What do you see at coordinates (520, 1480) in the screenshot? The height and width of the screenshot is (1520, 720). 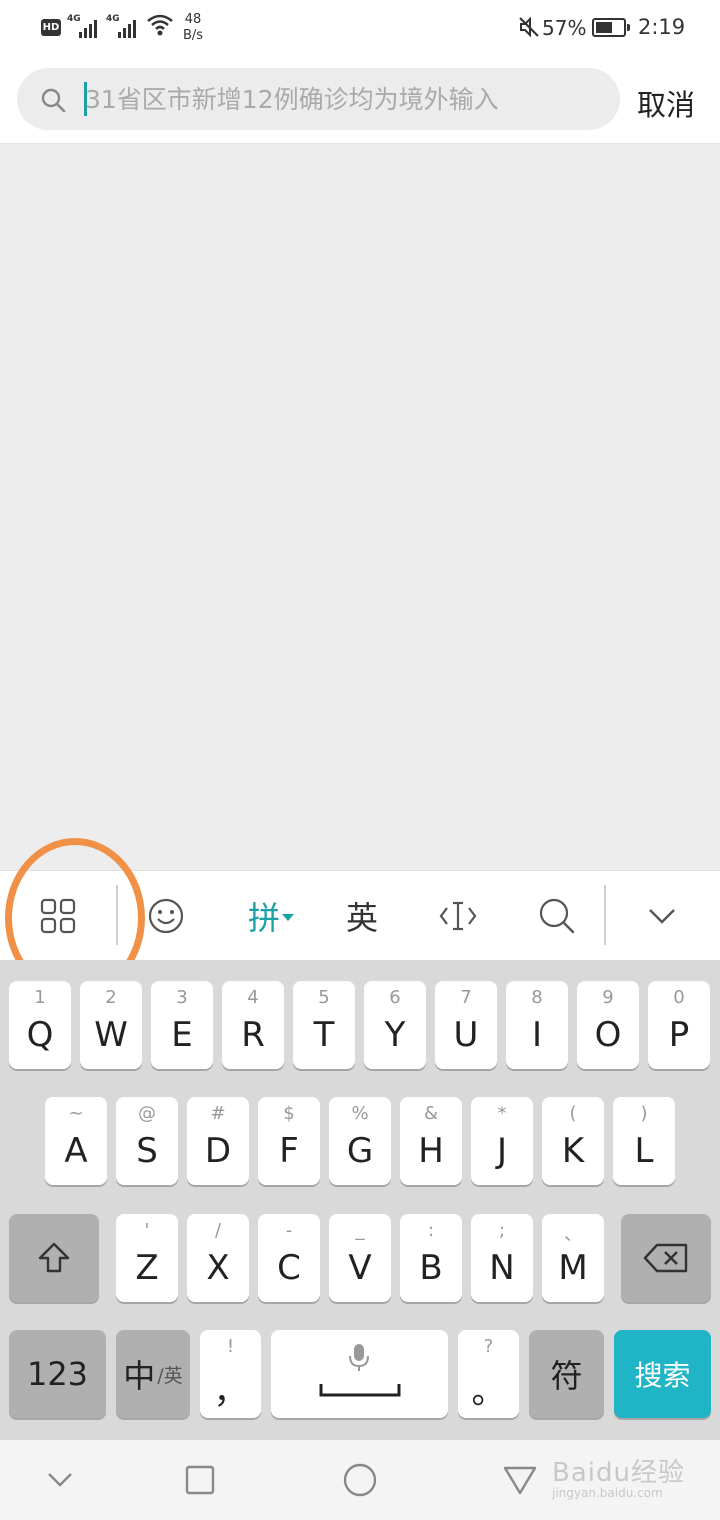 I see `nav-back-button` at bounding box center [520, 1480].